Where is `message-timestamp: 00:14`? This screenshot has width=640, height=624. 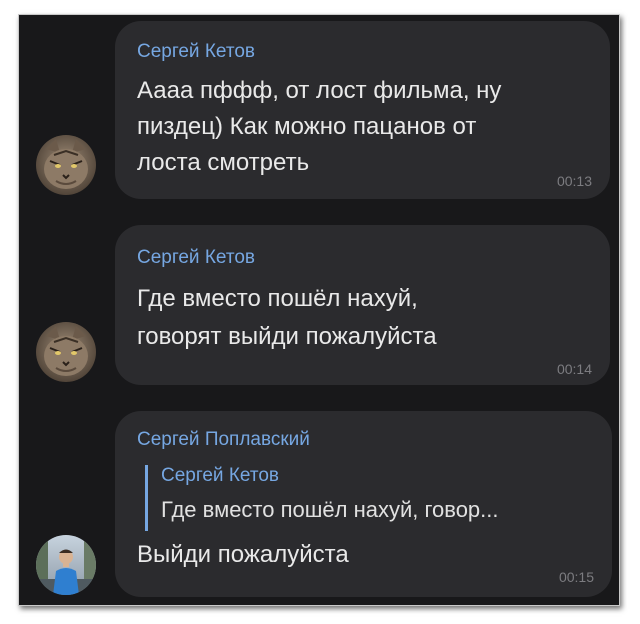
message-timestamp: 00:14 is located at coordinates (574, 369).